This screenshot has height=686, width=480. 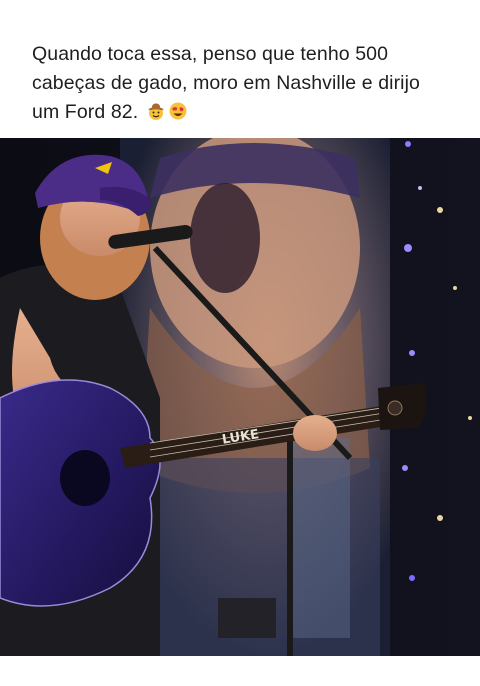 What do you see at coordinates (178, 115) in the screenshot?
I see `heart-eyes-face-icon` at bounding box center [178, 115].